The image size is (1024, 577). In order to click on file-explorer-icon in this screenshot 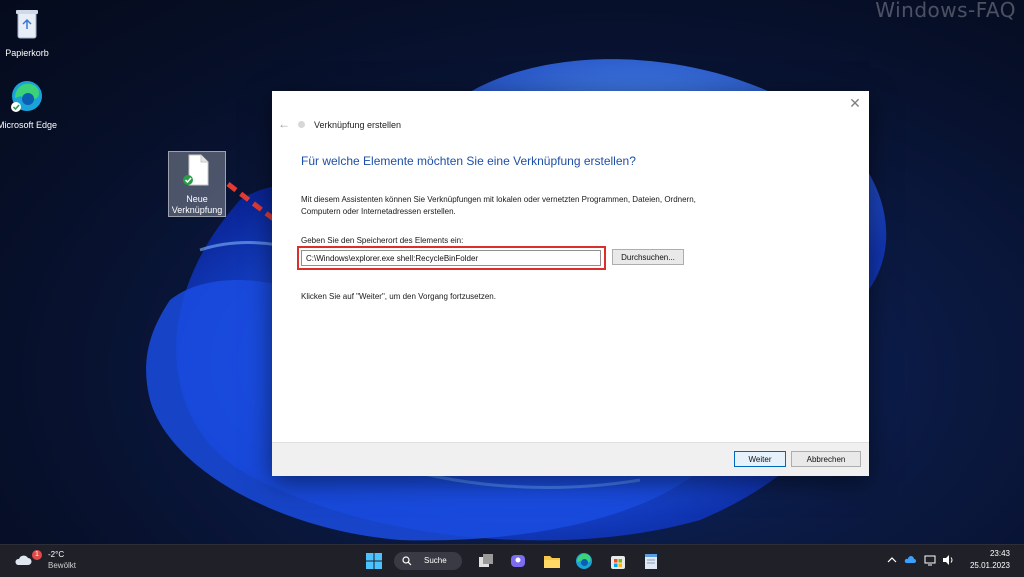, I will do `click(552, 561)`.